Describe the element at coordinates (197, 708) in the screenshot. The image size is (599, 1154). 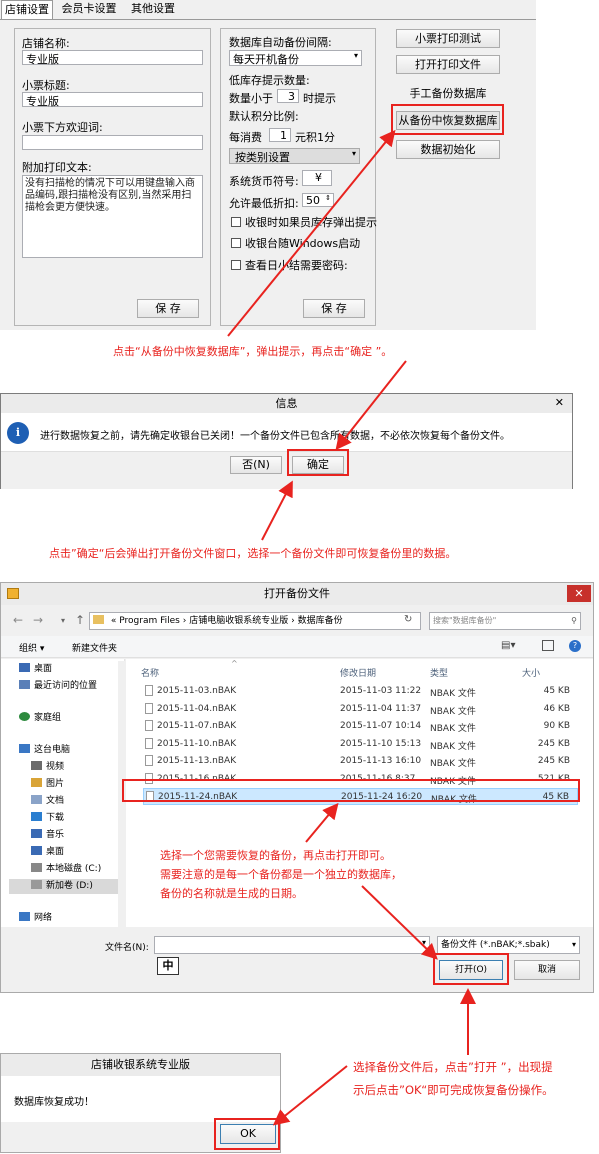
I see `file-name: 2015-11-04.nBAK` at that location.